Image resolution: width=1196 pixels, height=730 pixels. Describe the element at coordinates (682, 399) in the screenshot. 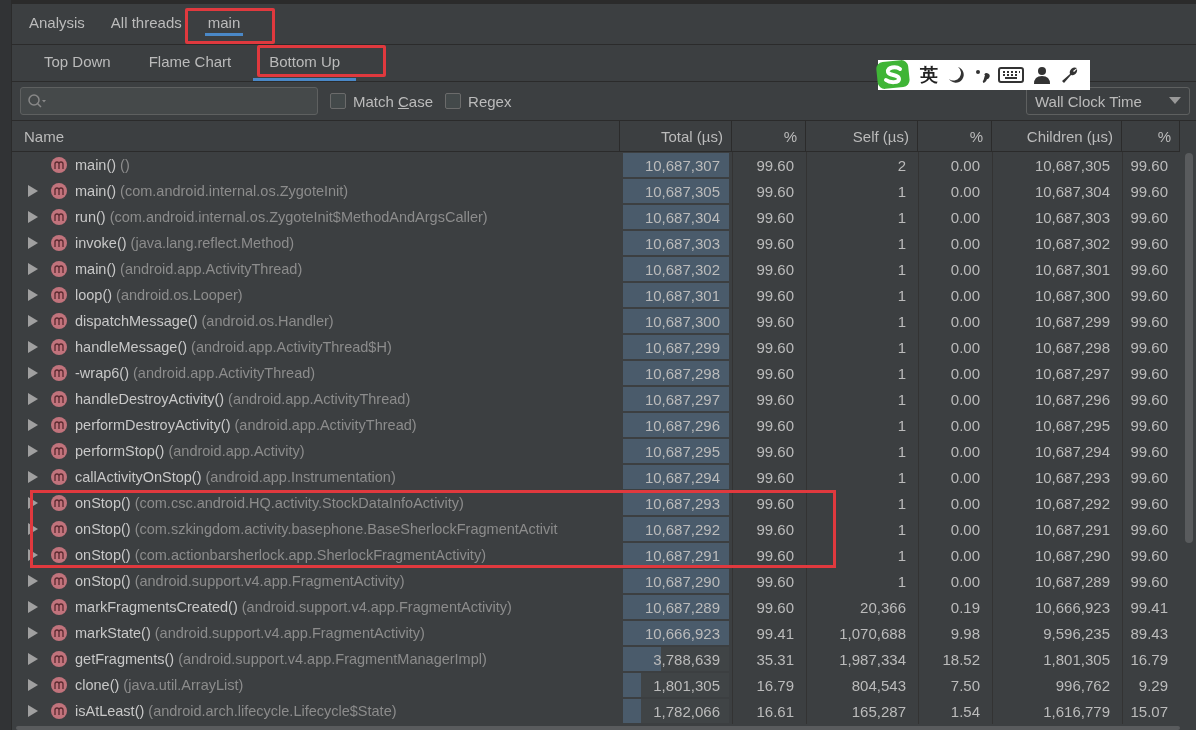

I see `table-cell-text: 10,687,297` at that location.